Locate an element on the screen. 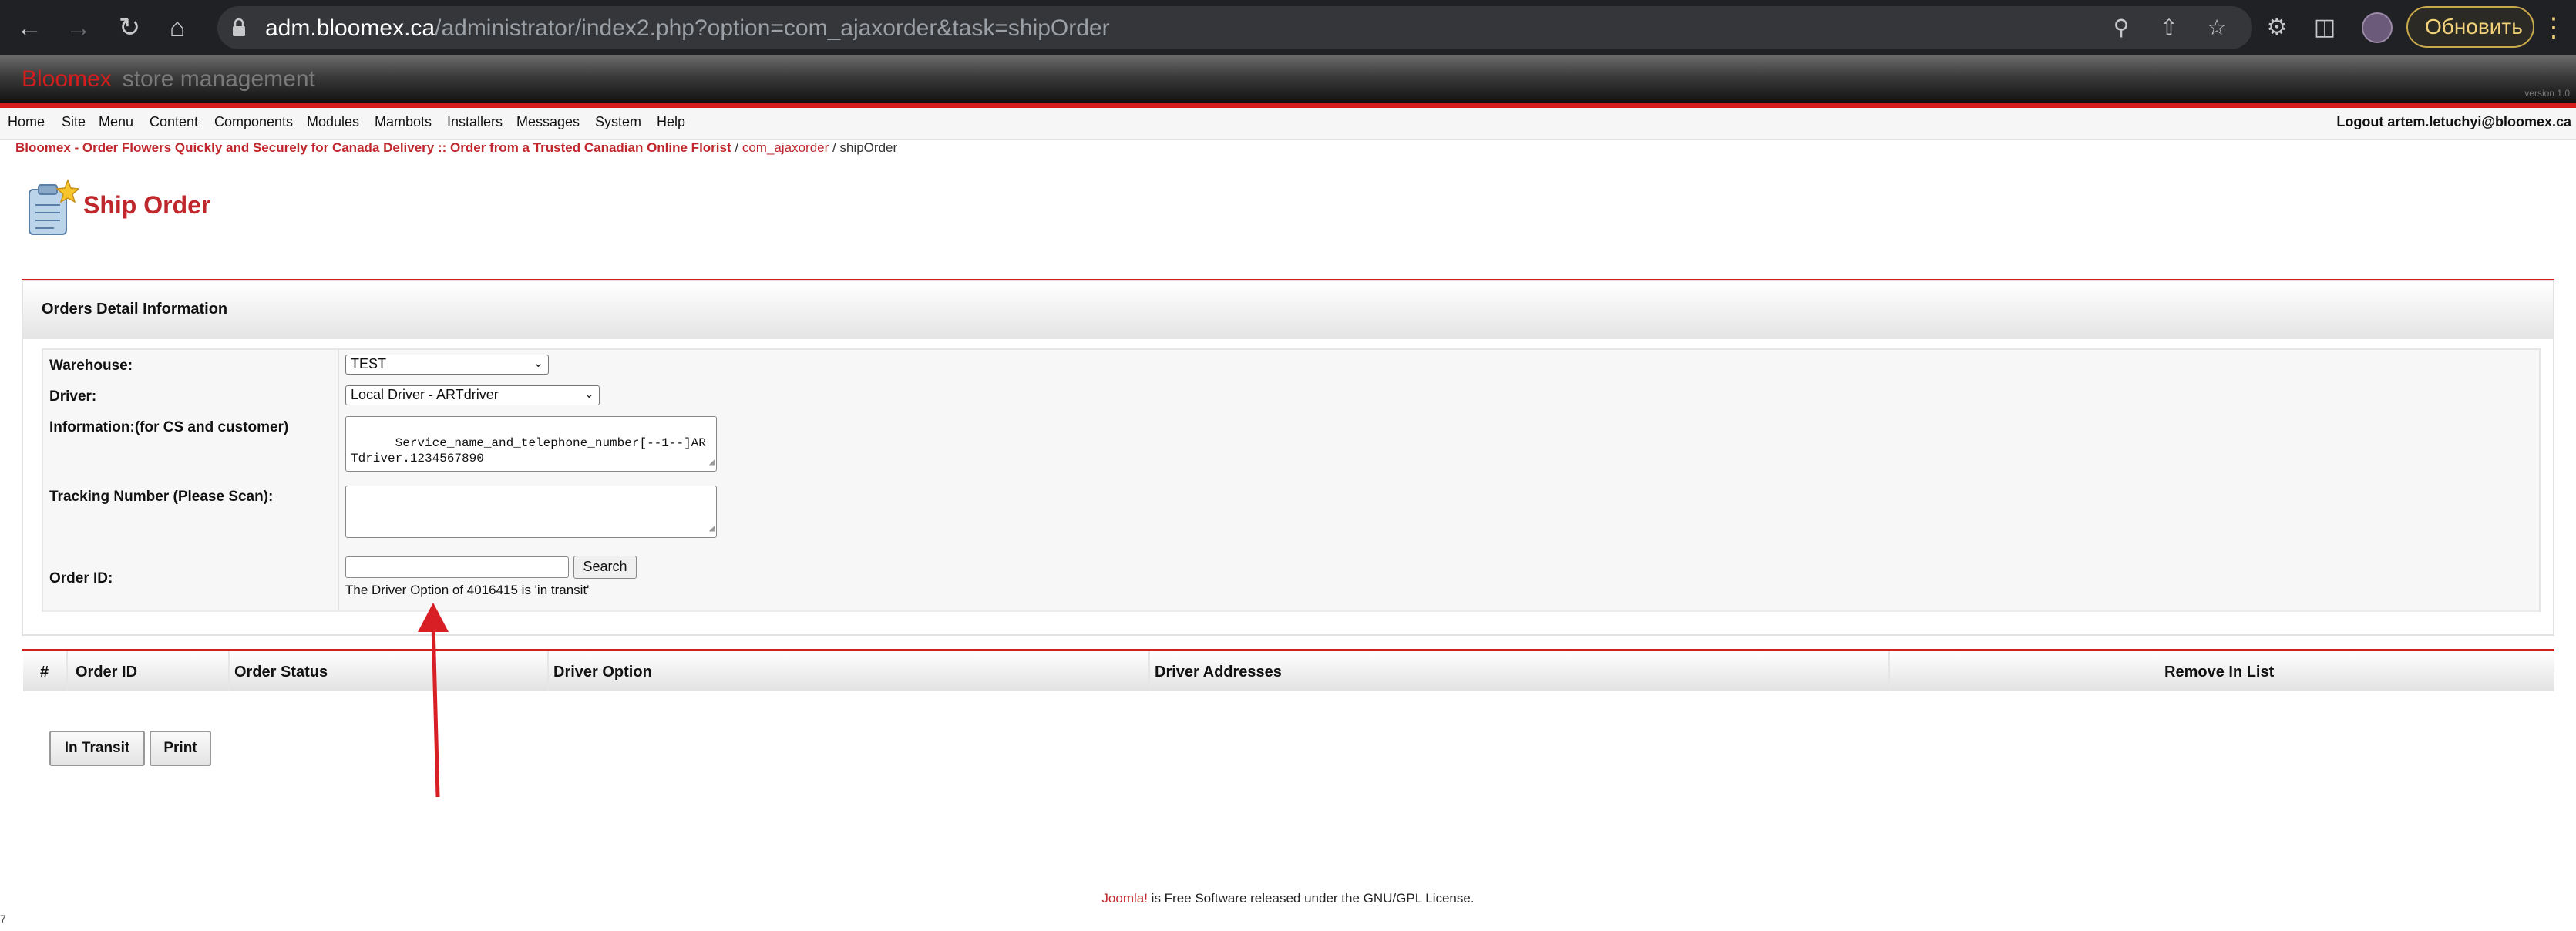 The height and width of the screenshot is (931, 2576). tracking-row: Tracking Number (Please Scan): ◢ is located at coordinates (1291, 514).